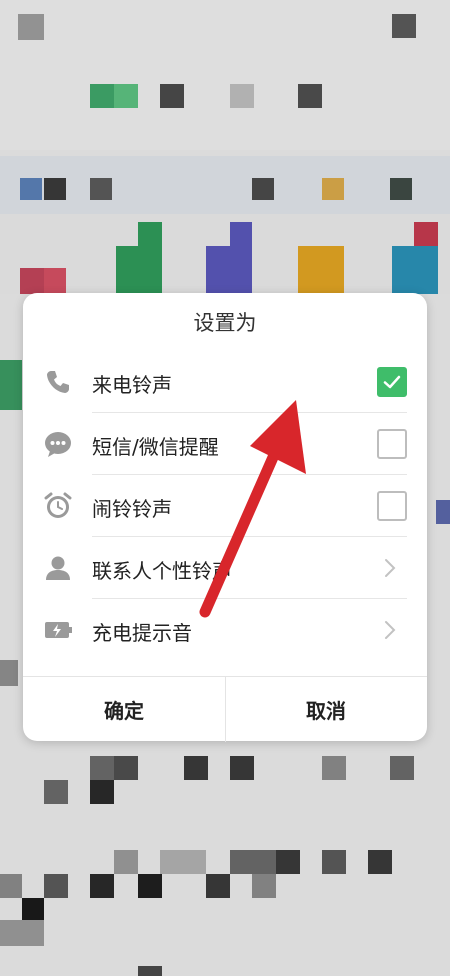 The width and height of the screenshot is (450, 976). What do you see at coordinates (155, 447) in the screenshot?
I see `option-label: 短信/微信提醒` at bounding box center [155, 447].